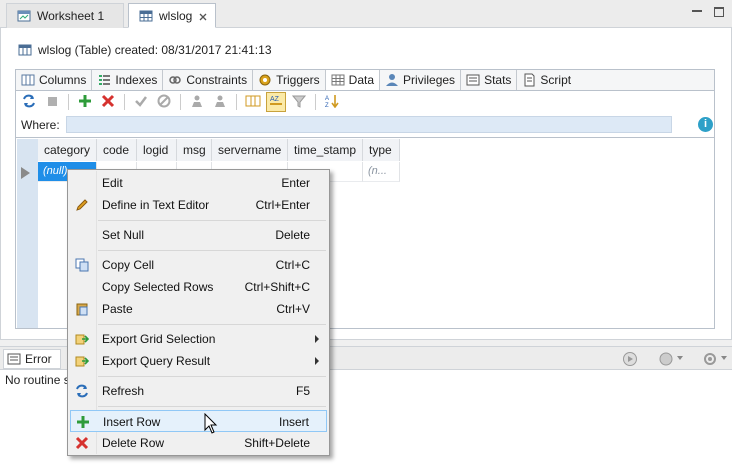  What do you see at coordinates (298, 80) in the screenshot?
I see `tab-triggers-label: Triggers` at bounding box center [298, 80].